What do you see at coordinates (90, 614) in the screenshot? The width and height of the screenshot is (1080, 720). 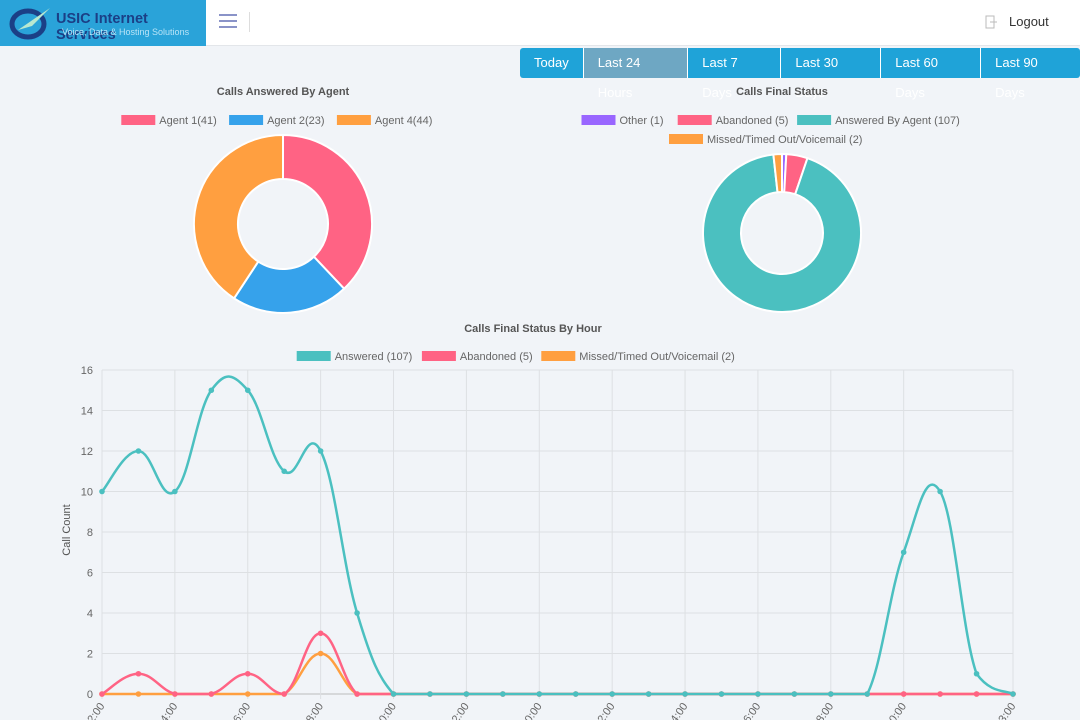 I see `y-tick-label: 4` at bounding box center [90, 614].